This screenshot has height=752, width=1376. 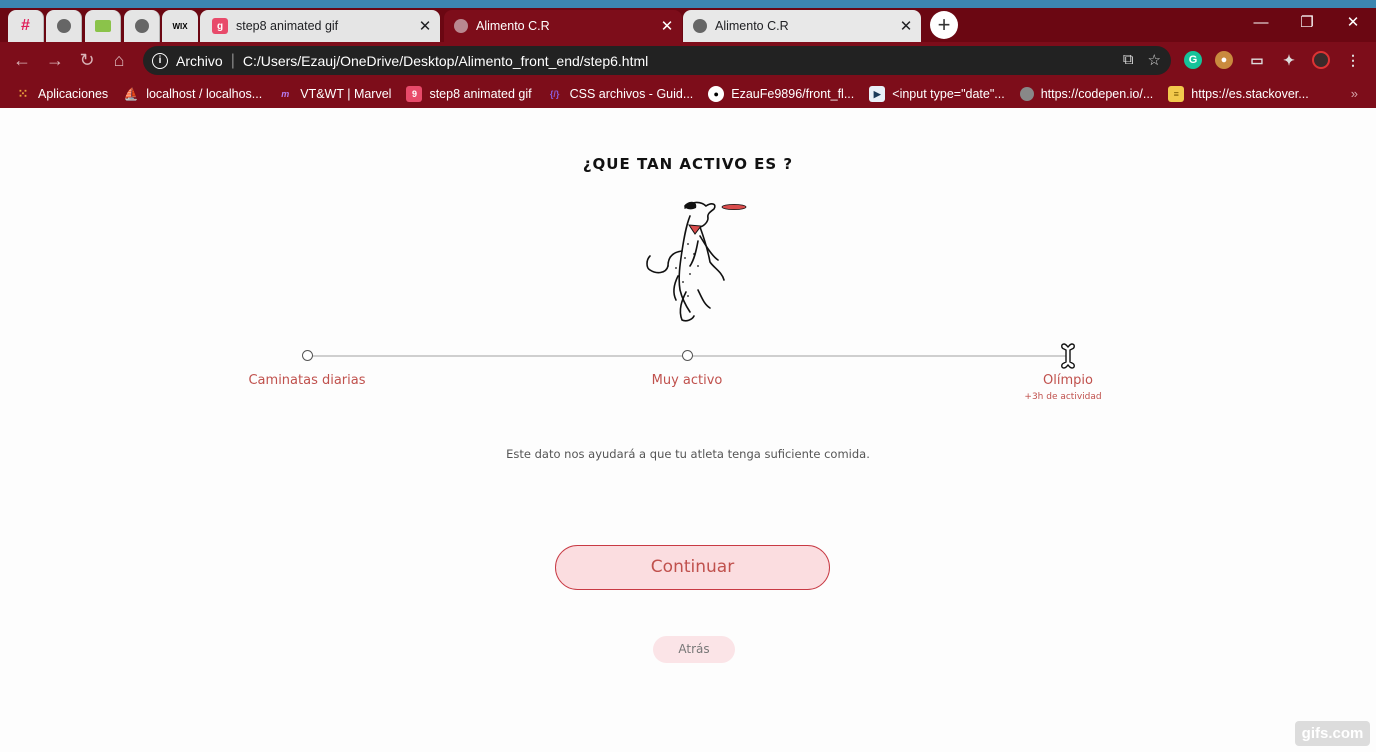 What do you see at coordinates (1354, 93) in the screenshot?
I see `chevron-more-icon: »` at bounding box center [1354, 93].